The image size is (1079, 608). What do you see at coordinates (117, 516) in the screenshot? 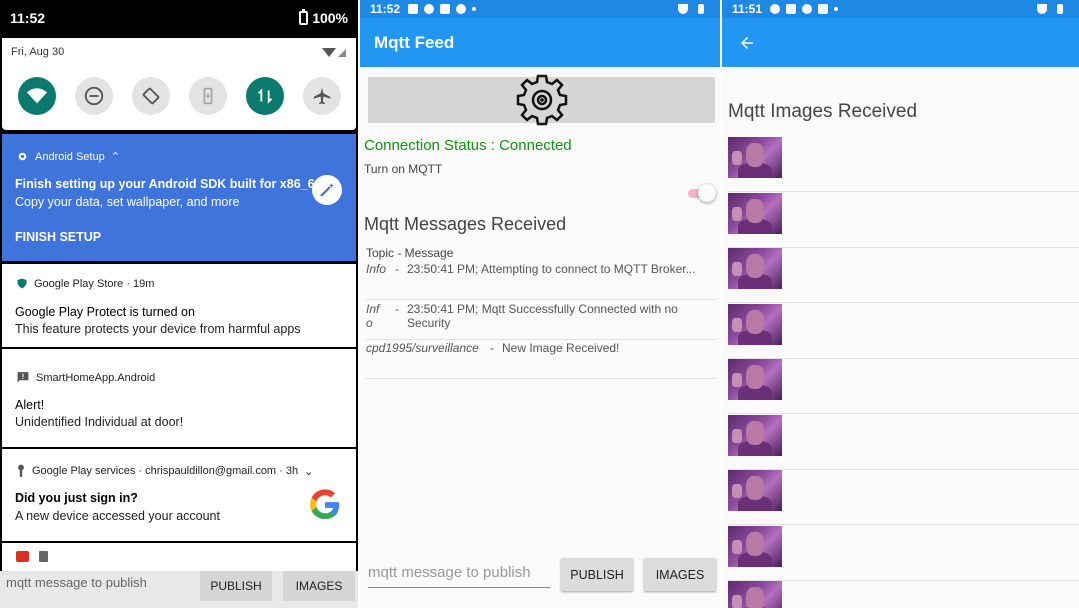
I see `notif-body: A new device accessed your account` at bounding box center [117, 516].